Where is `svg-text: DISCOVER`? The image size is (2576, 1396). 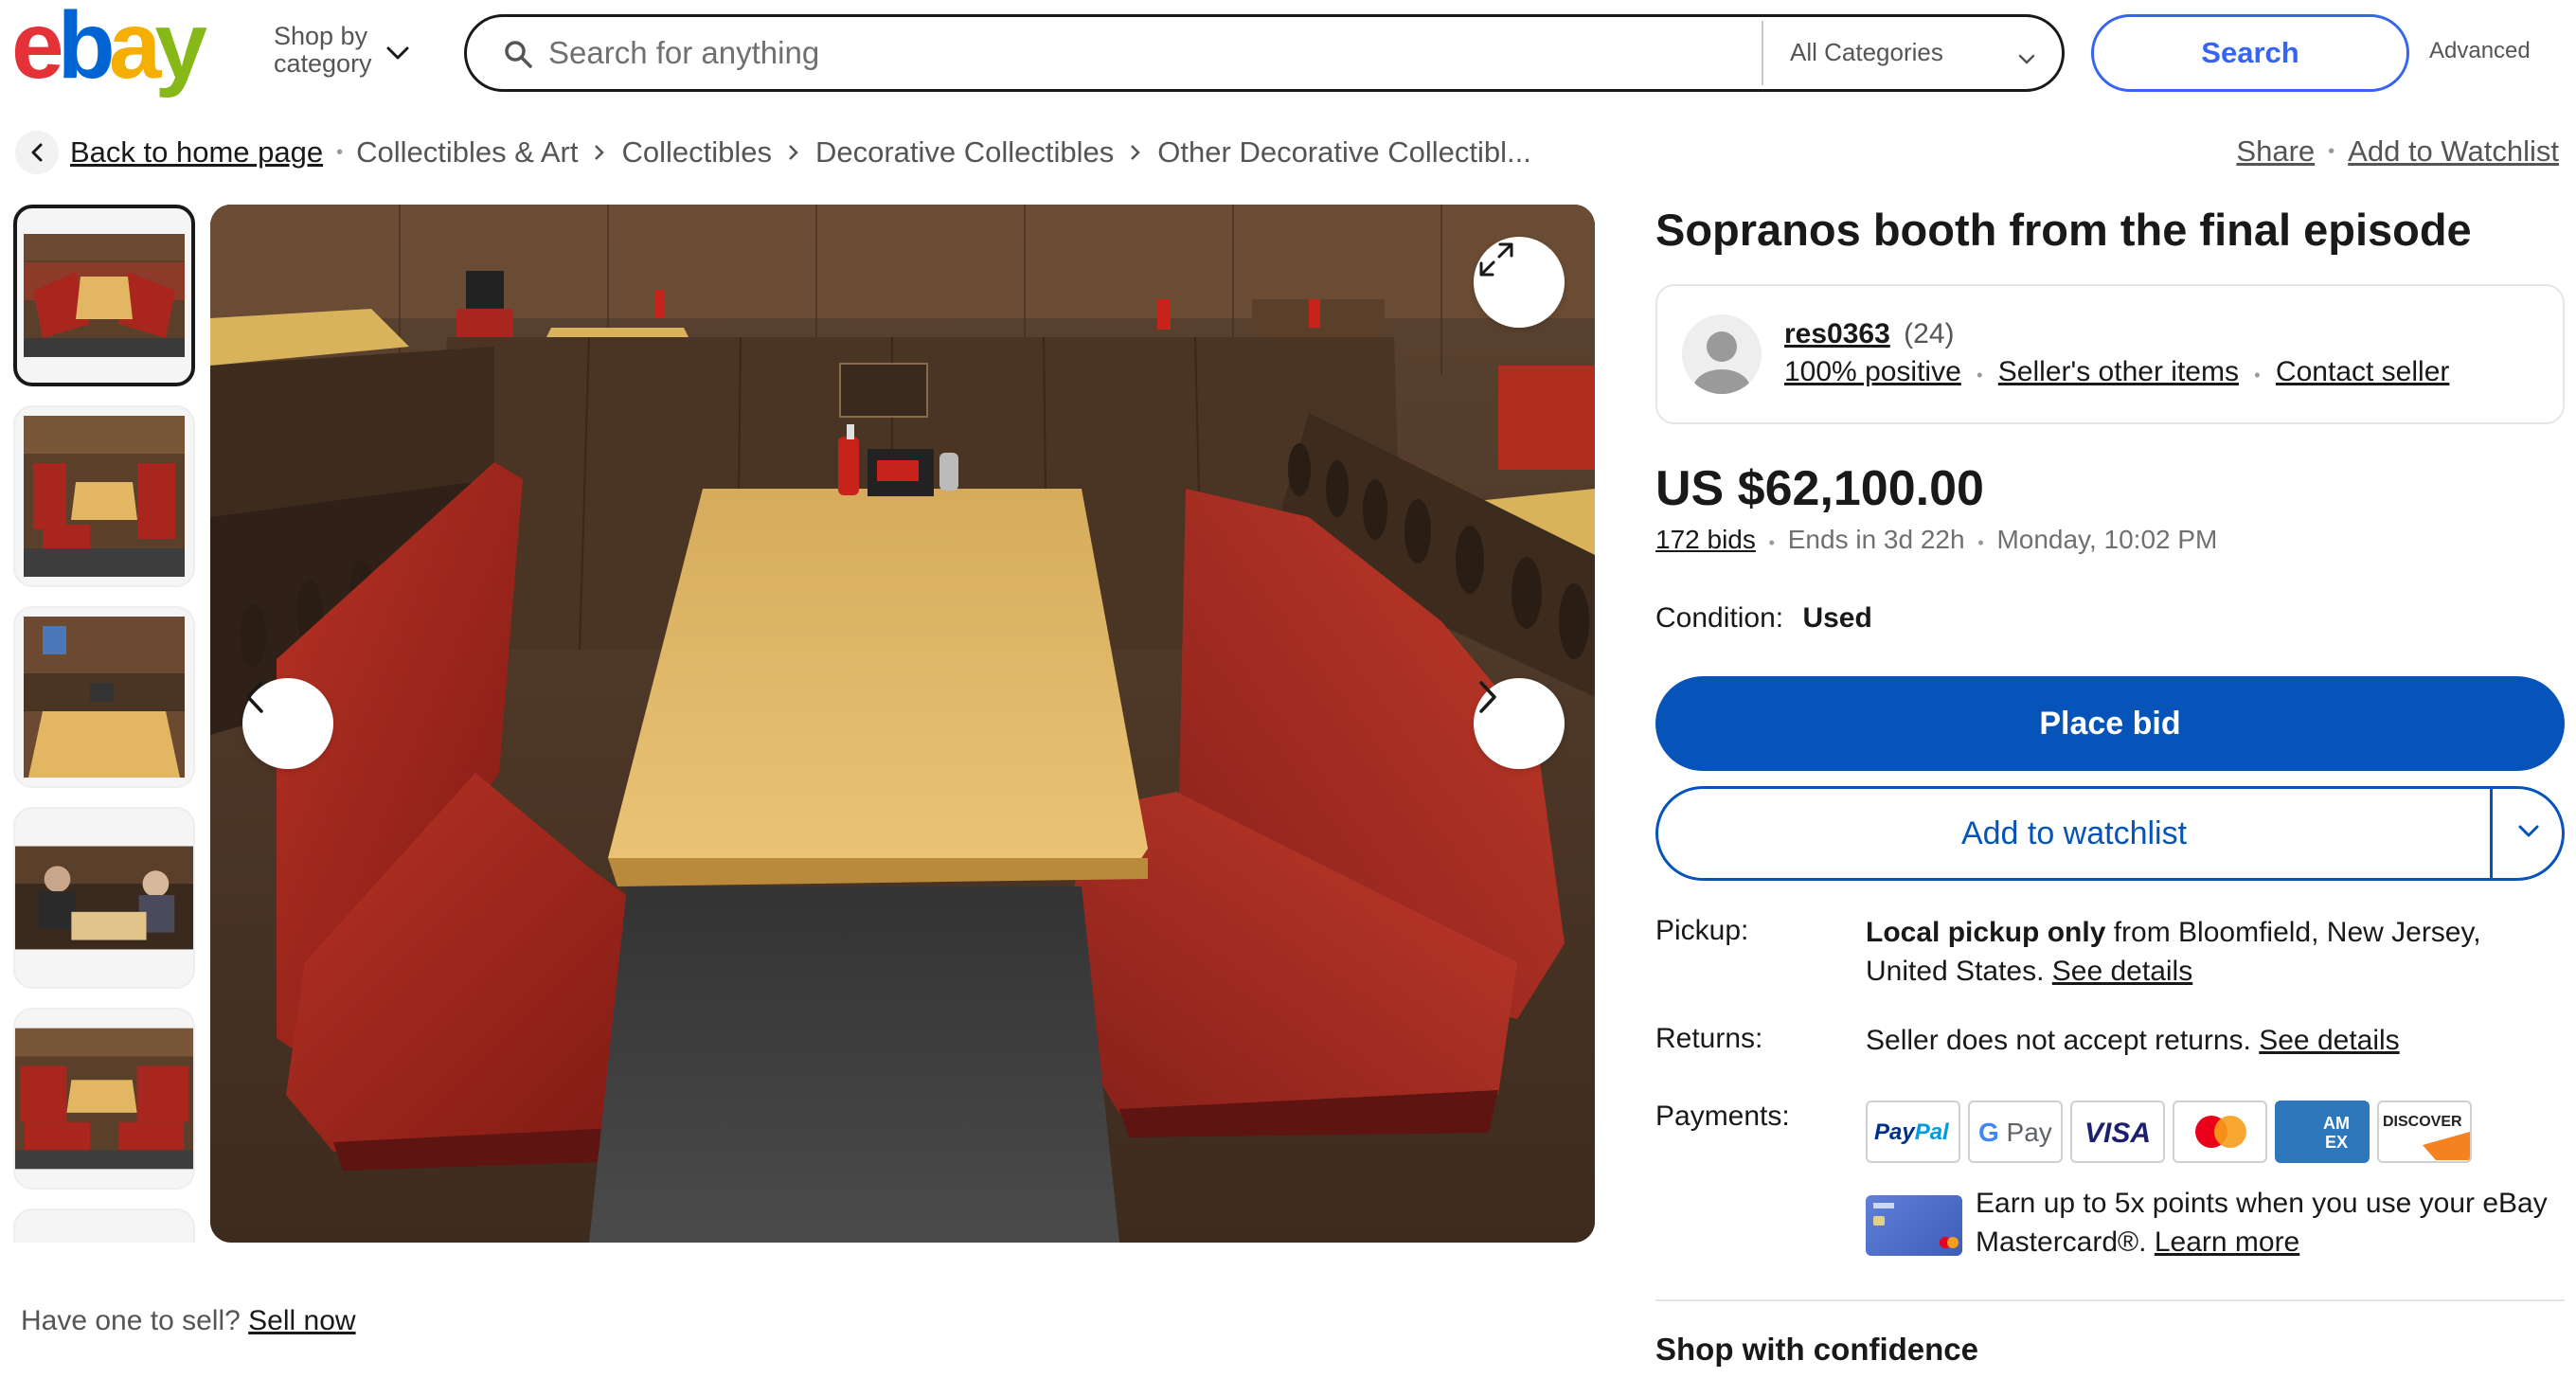 svg-text: DISCOVER is located at coordinates (2422, 1122).